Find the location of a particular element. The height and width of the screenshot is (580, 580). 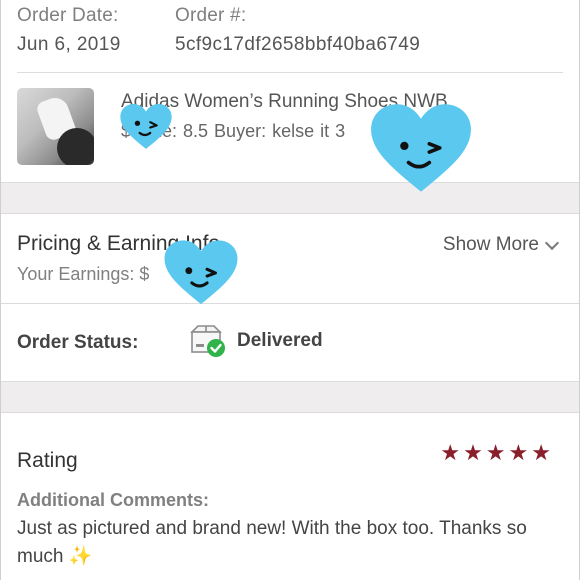

order-date-value: Jun 6, 2019 is located at coordinates (69, 44).